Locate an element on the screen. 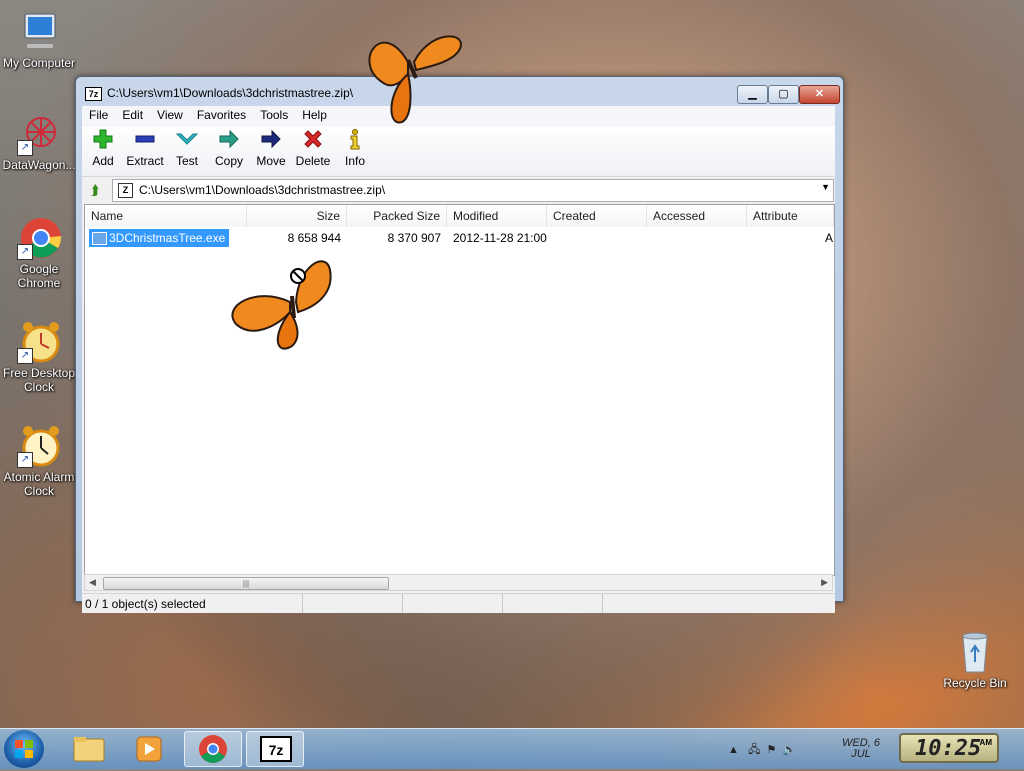 This screenshot has height=771, width=1024. desktop-icon-label: Recycle Bin is located at coordinates (975, 683).